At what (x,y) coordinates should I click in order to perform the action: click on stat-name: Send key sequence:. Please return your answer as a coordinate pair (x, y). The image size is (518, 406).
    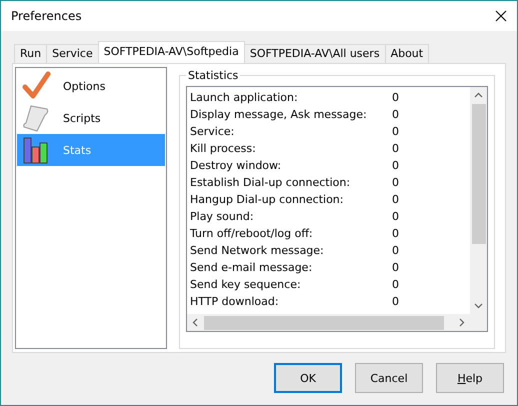
    Looking at the image, I should click on (246, 284).